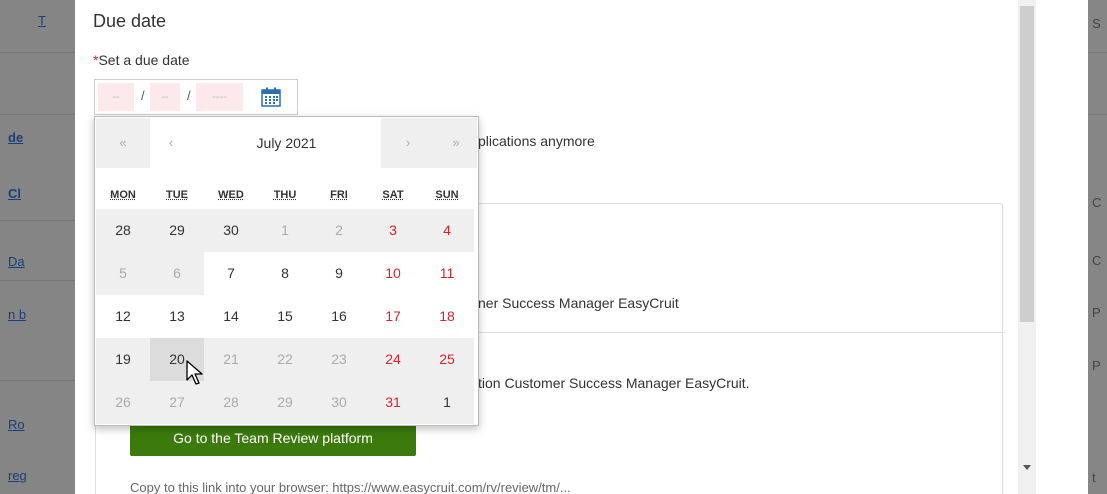 This screenshot has width=1107, height=494. What do you see at coordinates (14, 193) in the screenshot?
I see `background-link: Cl` at bounding box center [14, 193].